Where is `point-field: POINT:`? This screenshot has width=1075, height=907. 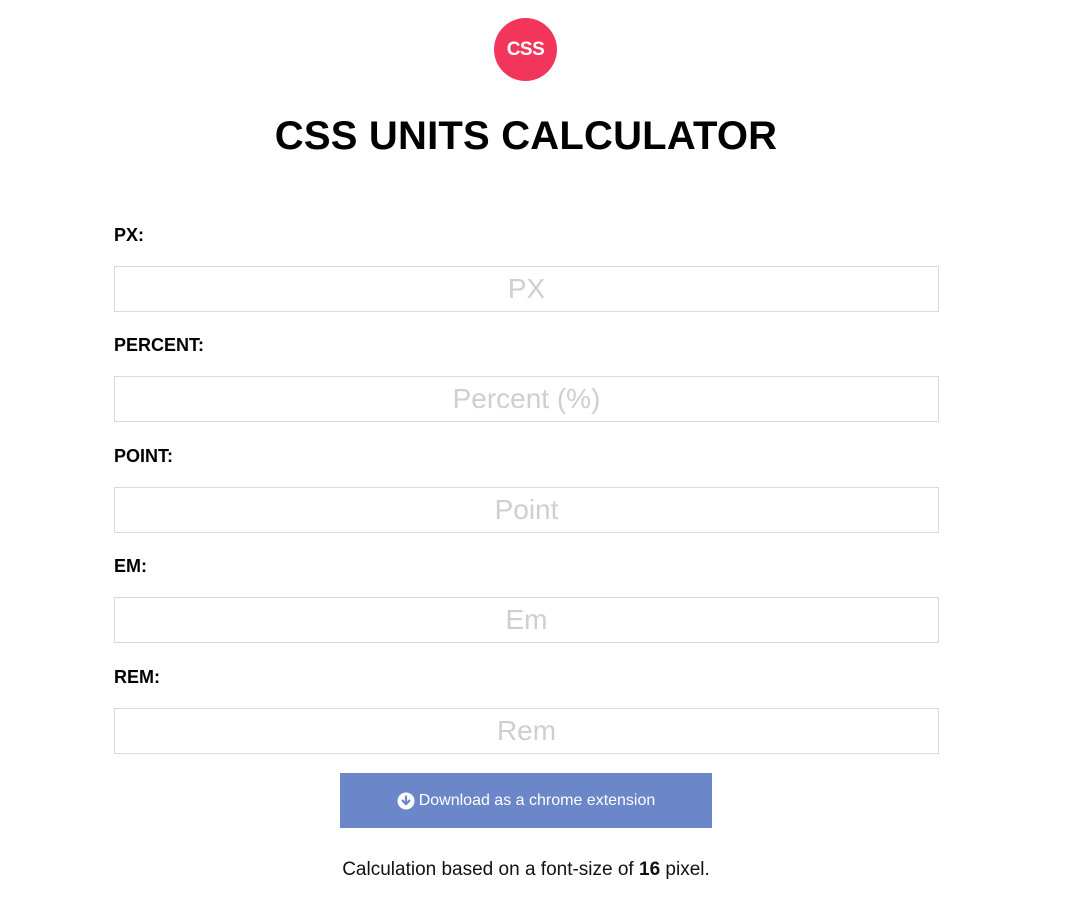
point-field: POINT: is located at coordinates (526, 489).